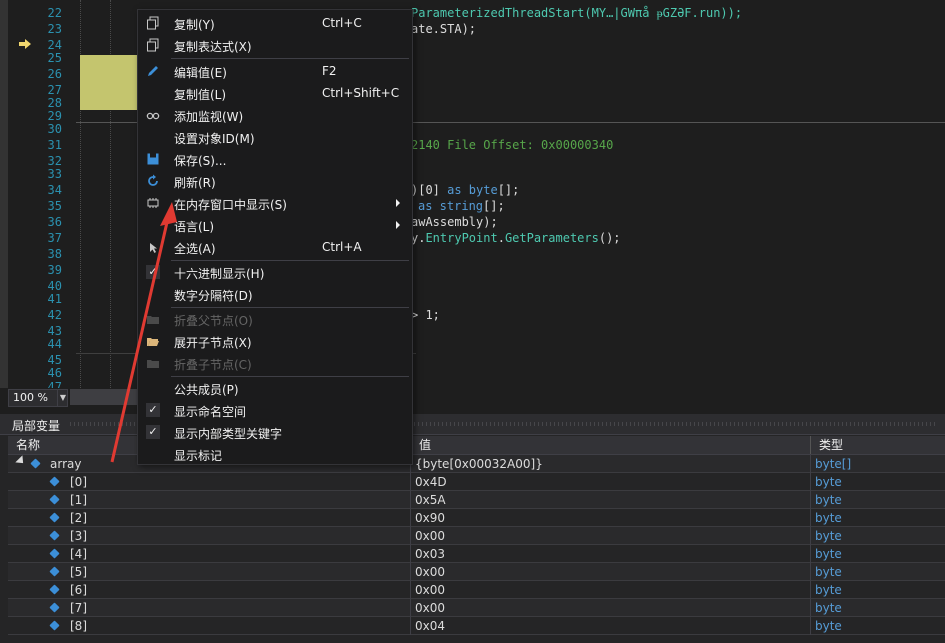  I want to click on menu-item-copy-value: 复制值(L) Ctrl+Shift+C, so click(275, 93).